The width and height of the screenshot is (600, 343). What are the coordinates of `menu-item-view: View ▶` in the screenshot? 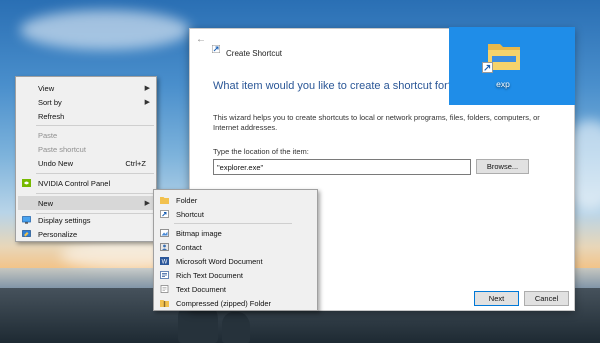 It's located at (87, 88).